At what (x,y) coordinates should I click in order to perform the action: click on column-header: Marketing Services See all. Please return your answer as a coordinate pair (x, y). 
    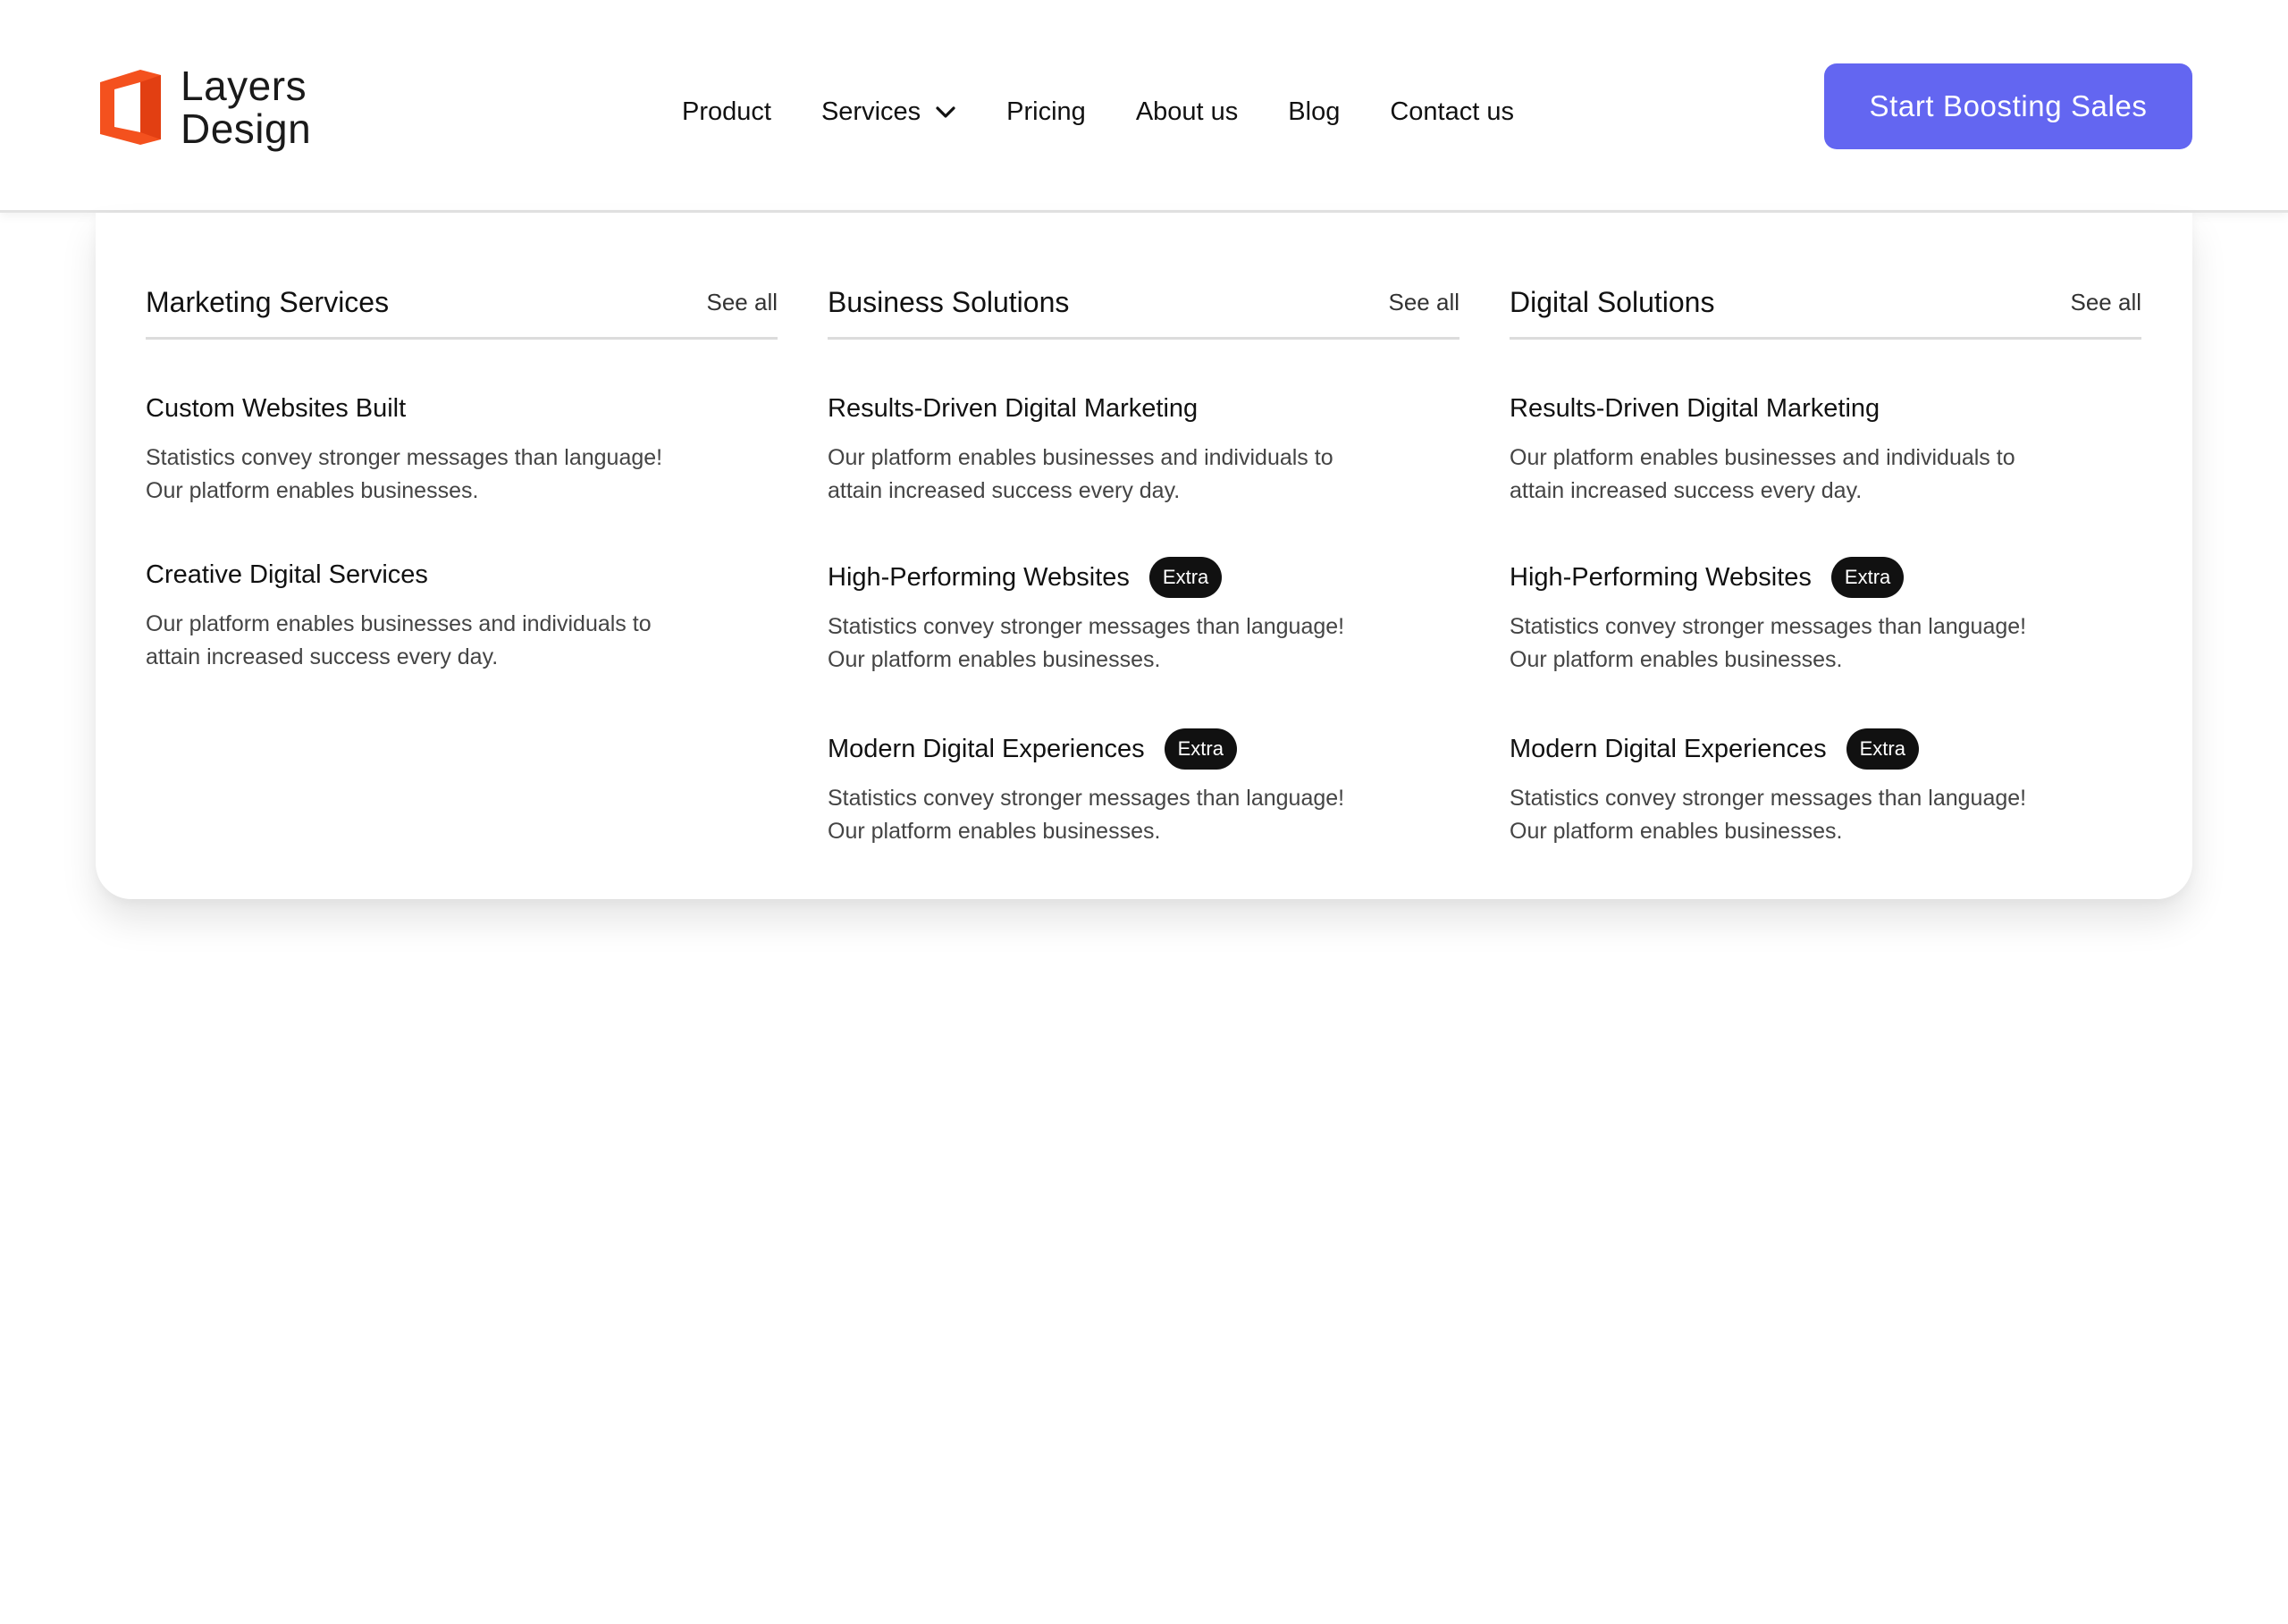
    Looking at the image, I should click on (462, 312).